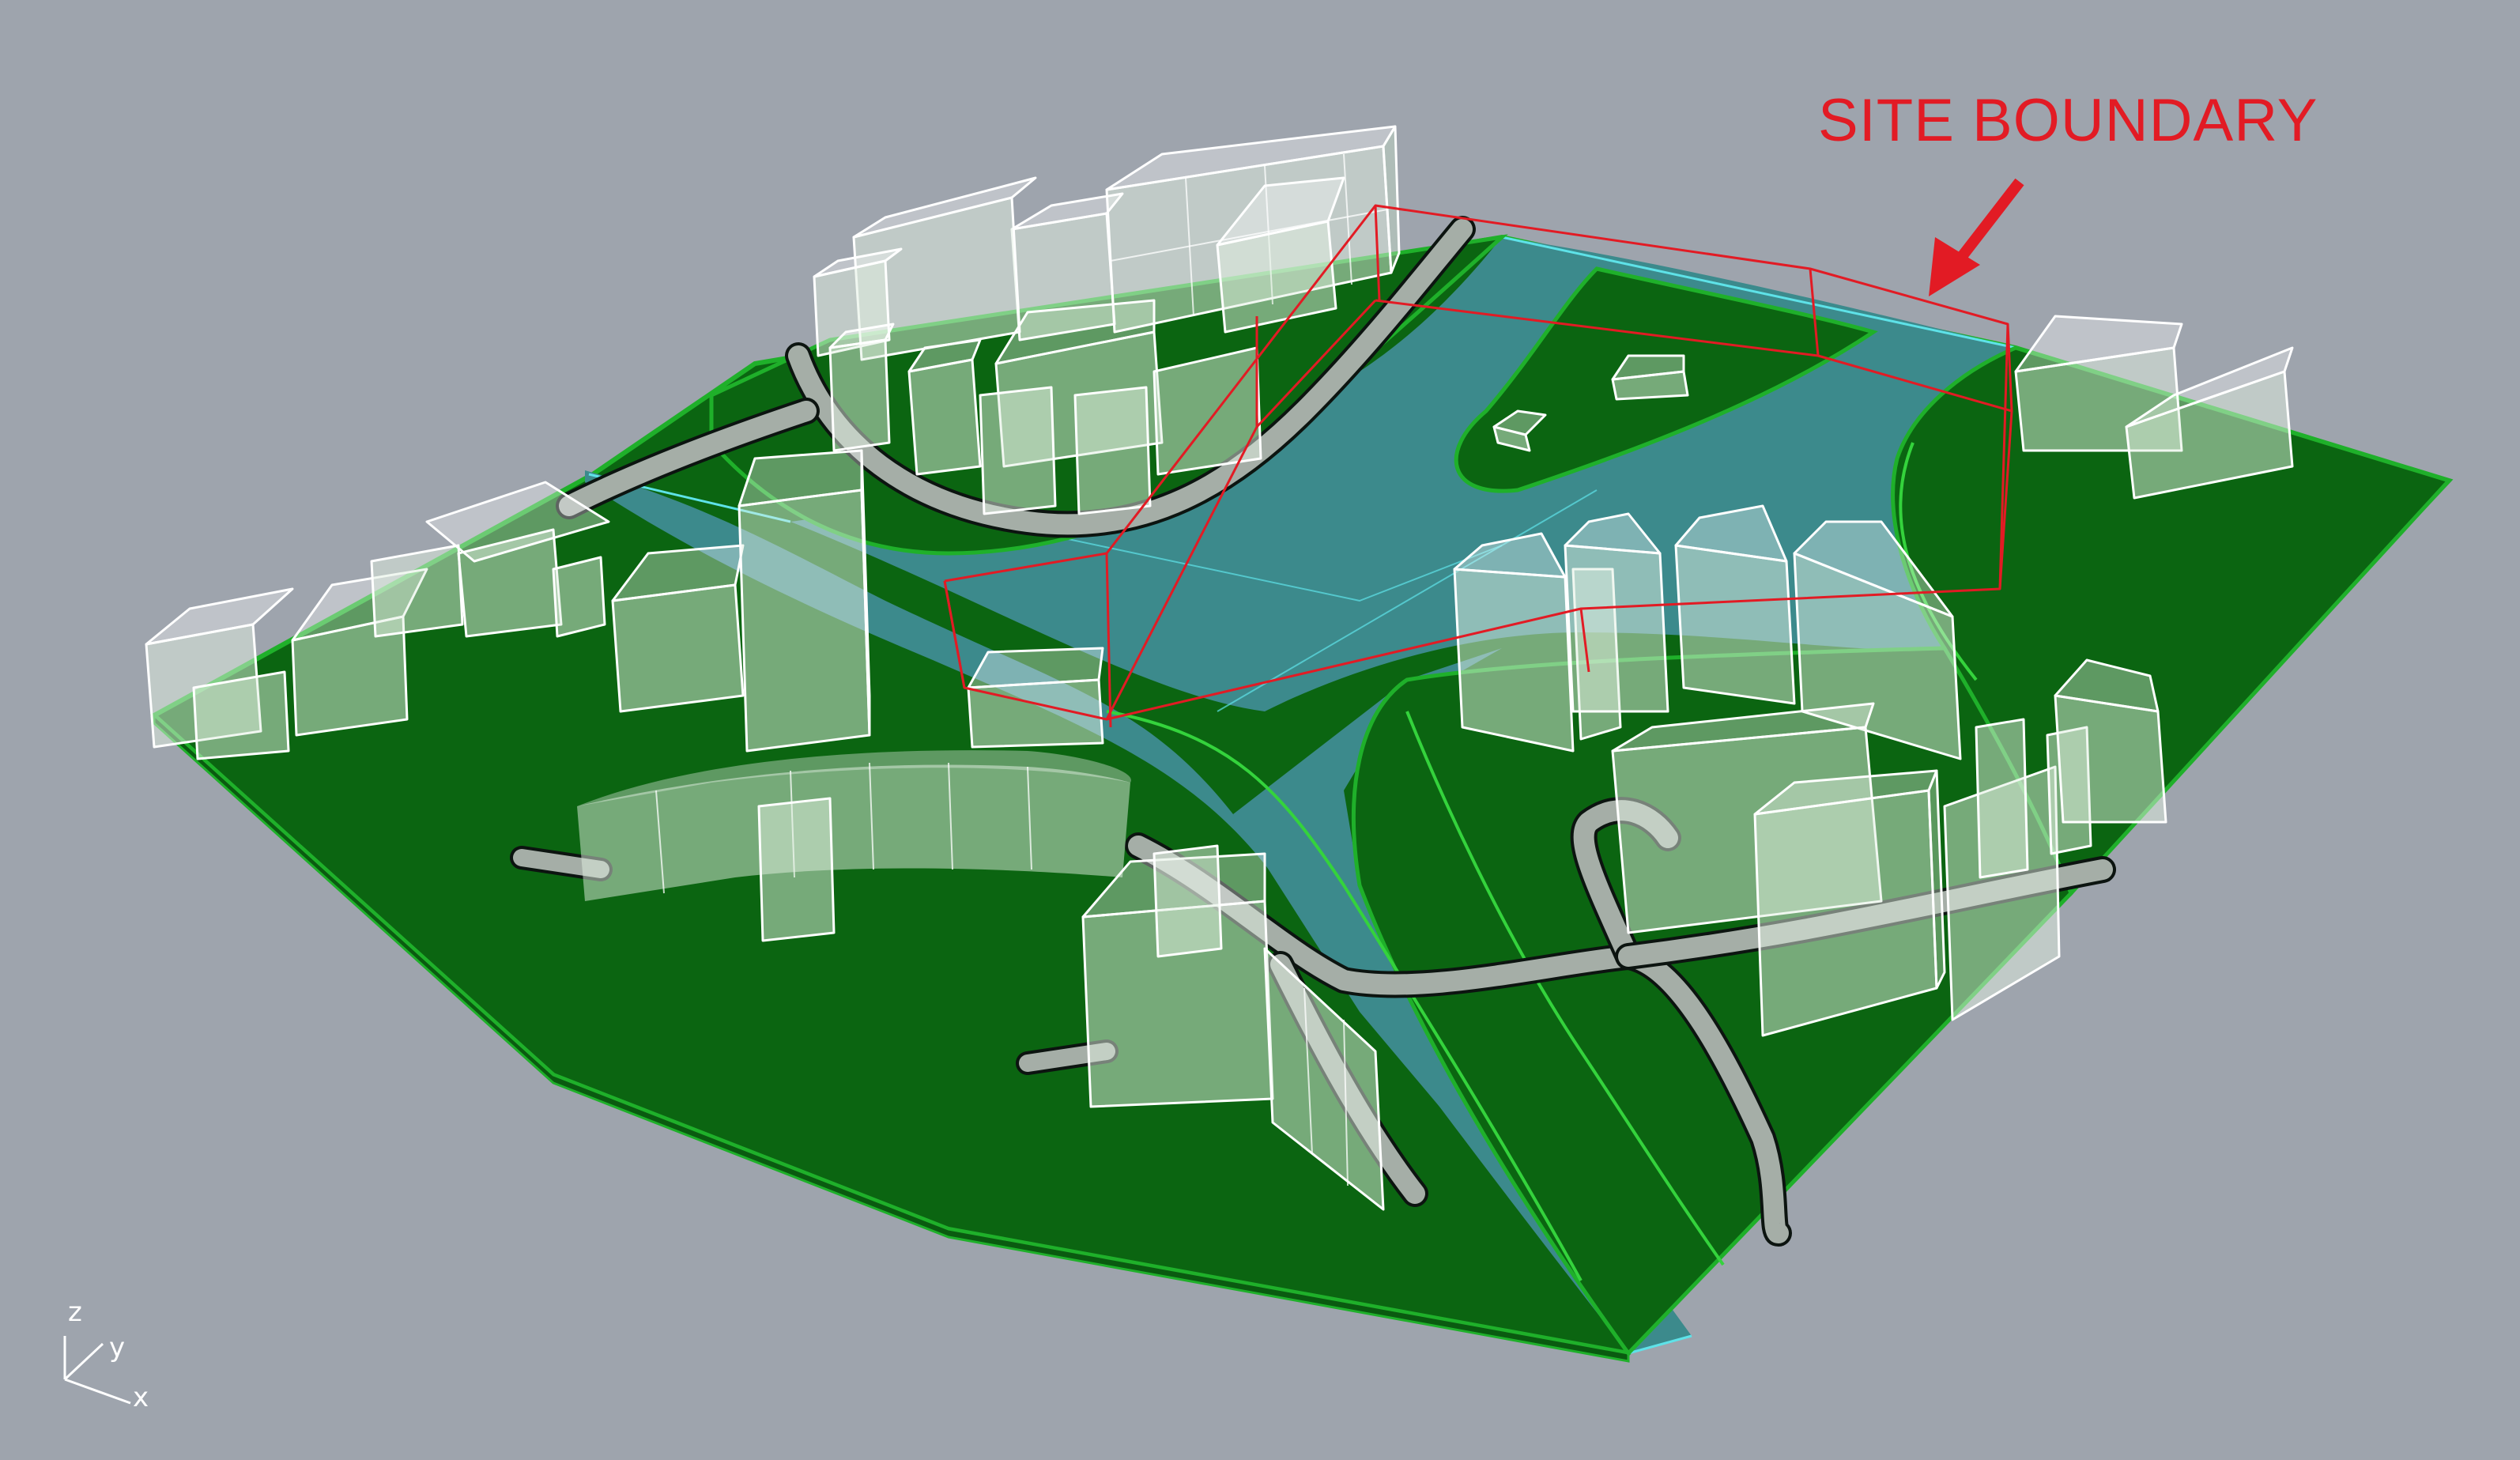 The image size is (2520, 1460). Describe the element at coordinates (141, 1398) in the screenshot. I see `axis-x-label: x` at that location.